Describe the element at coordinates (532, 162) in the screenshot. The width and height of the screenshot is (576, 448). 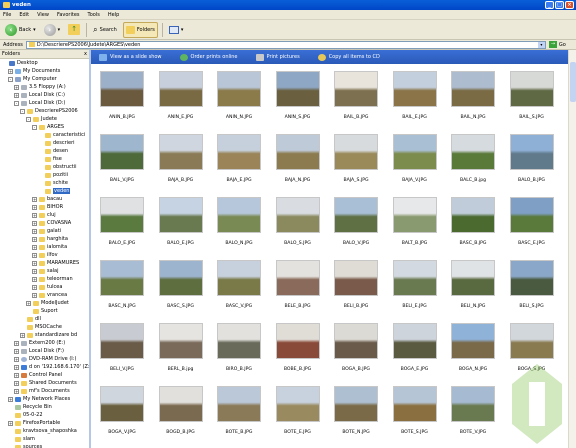
I see `thumbnail-item: BALO_B.JPG` at that location.